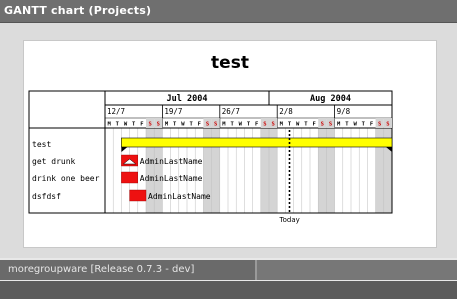  Describe the element at coordinates (228, 11) in the screenshot. I see `window-titlebar: GANTT chart (Projects)` at that location.